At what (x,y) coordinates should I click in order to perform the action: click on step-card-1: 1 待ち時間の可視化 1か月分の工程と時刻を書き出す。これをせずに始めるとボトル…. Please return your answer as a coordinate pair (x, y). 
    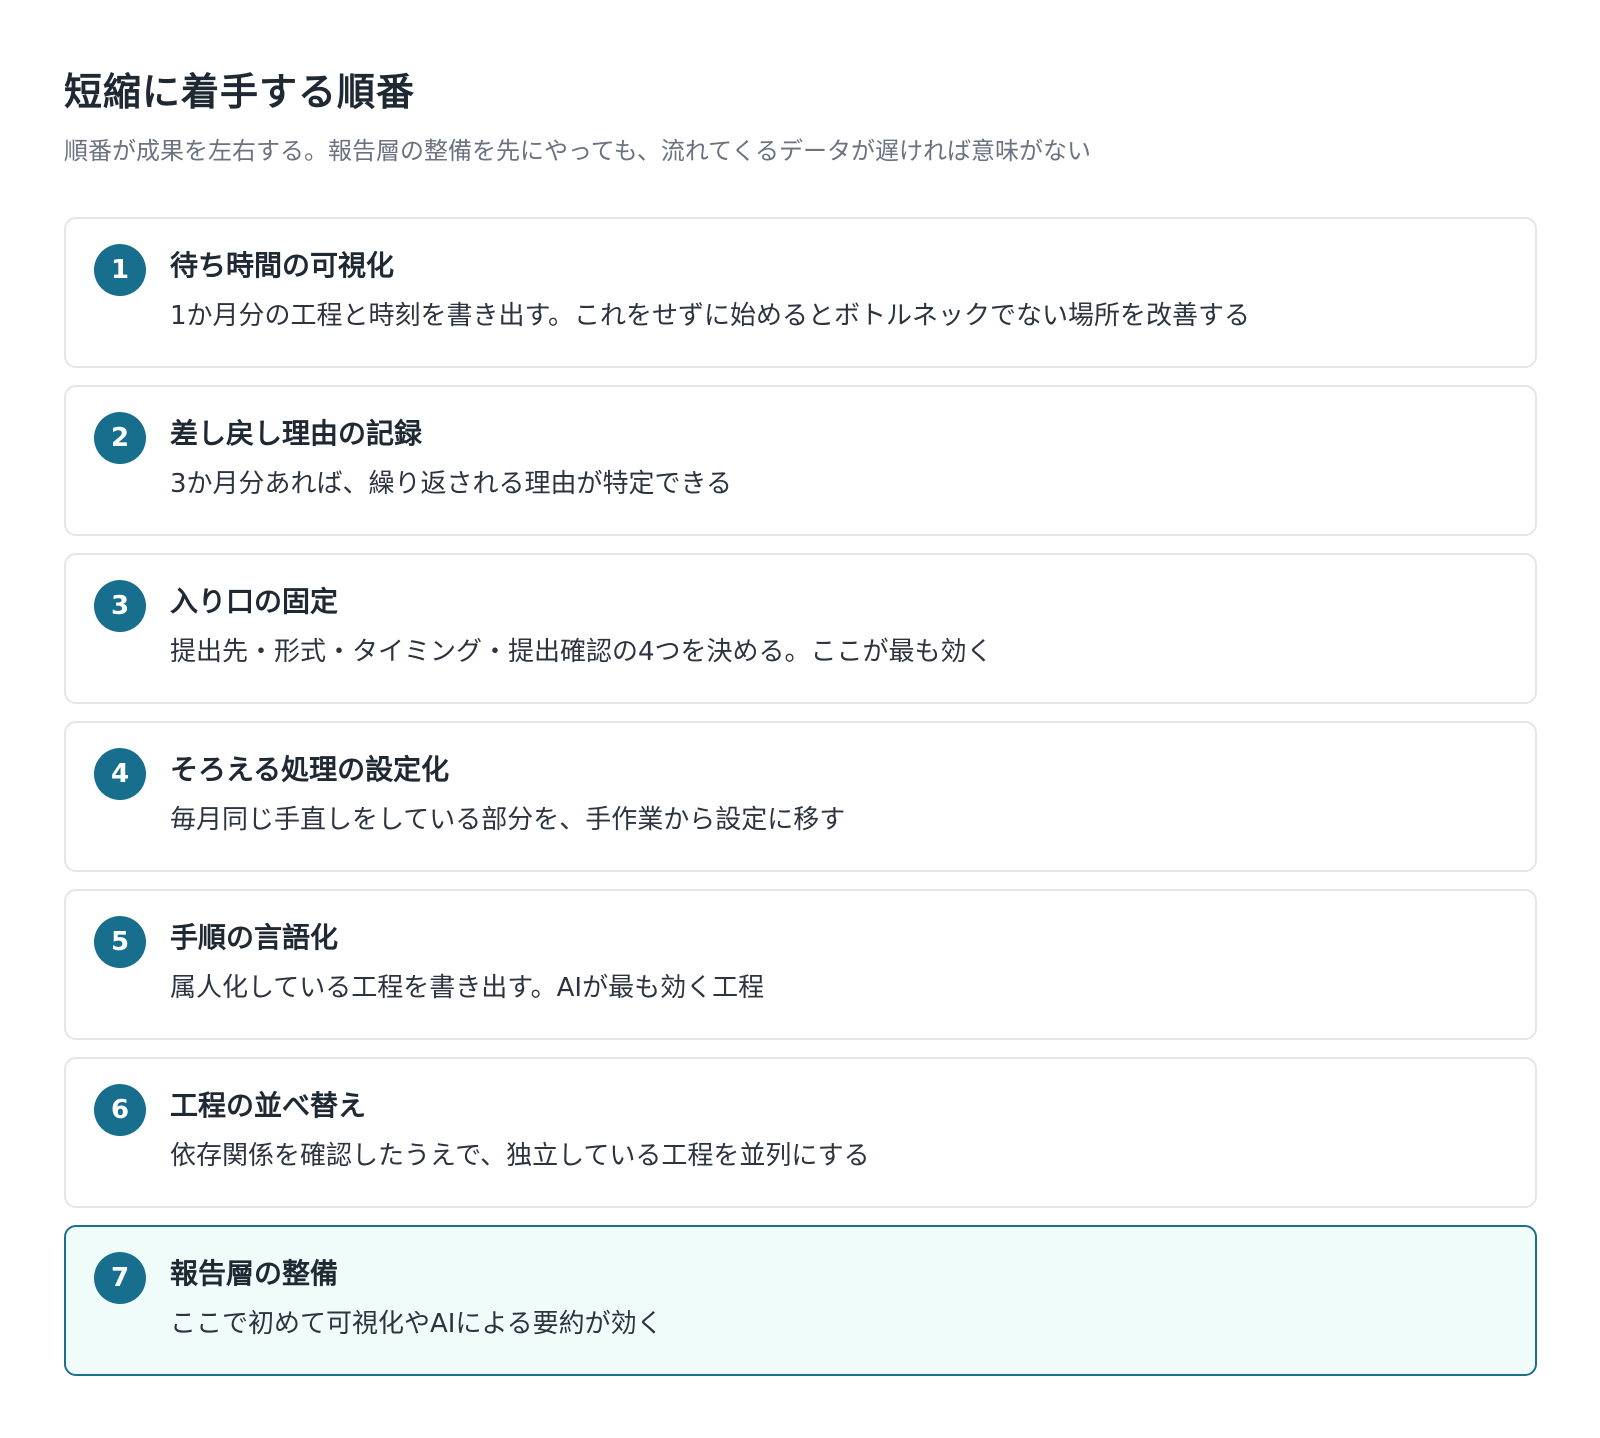
    Looking at the image, I should click on (800, 292).